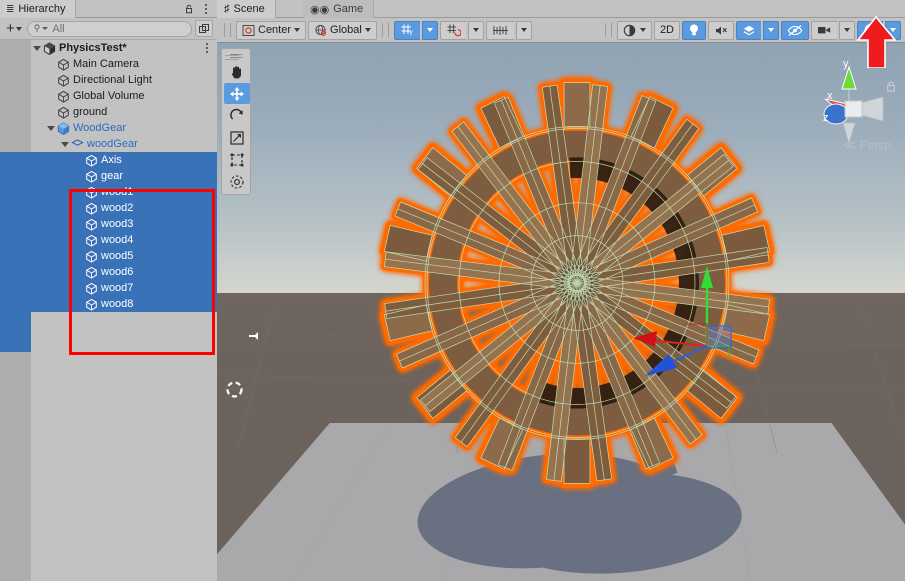 This screenshot has height=581, width=905. I want to click on grid-snap-icon, so click(454, 30).